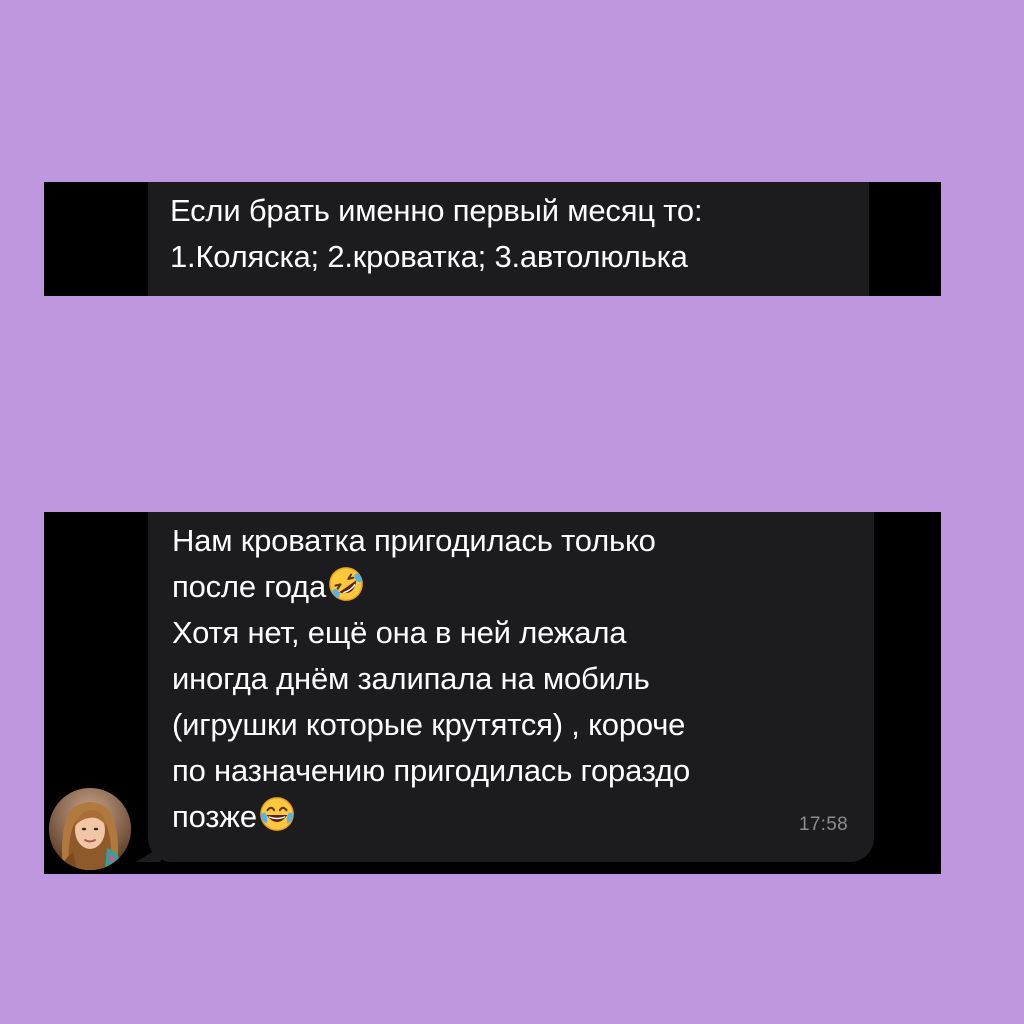 This screenshot has height=1024, width=1024. Describe the element at coordinates (431, 770) in the screenshot. I see `message-line: по назначению пригодилась гораздо` at that location.